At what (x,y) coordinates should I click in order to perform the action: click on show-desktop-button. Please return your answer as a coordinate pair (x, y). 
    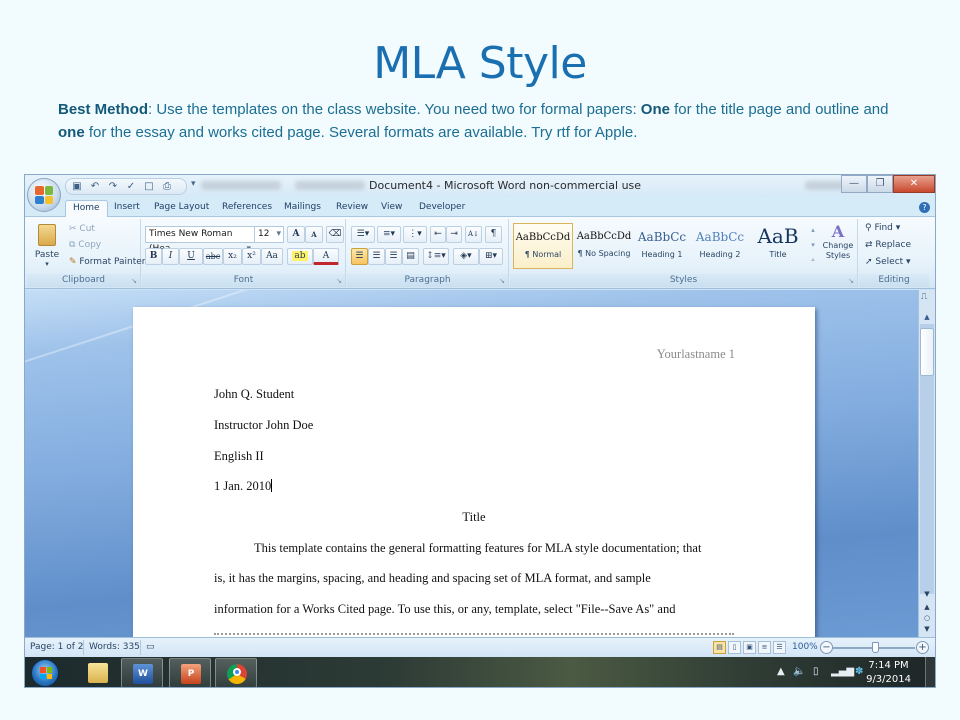
    Looking at the image, I should click on (930, 672).